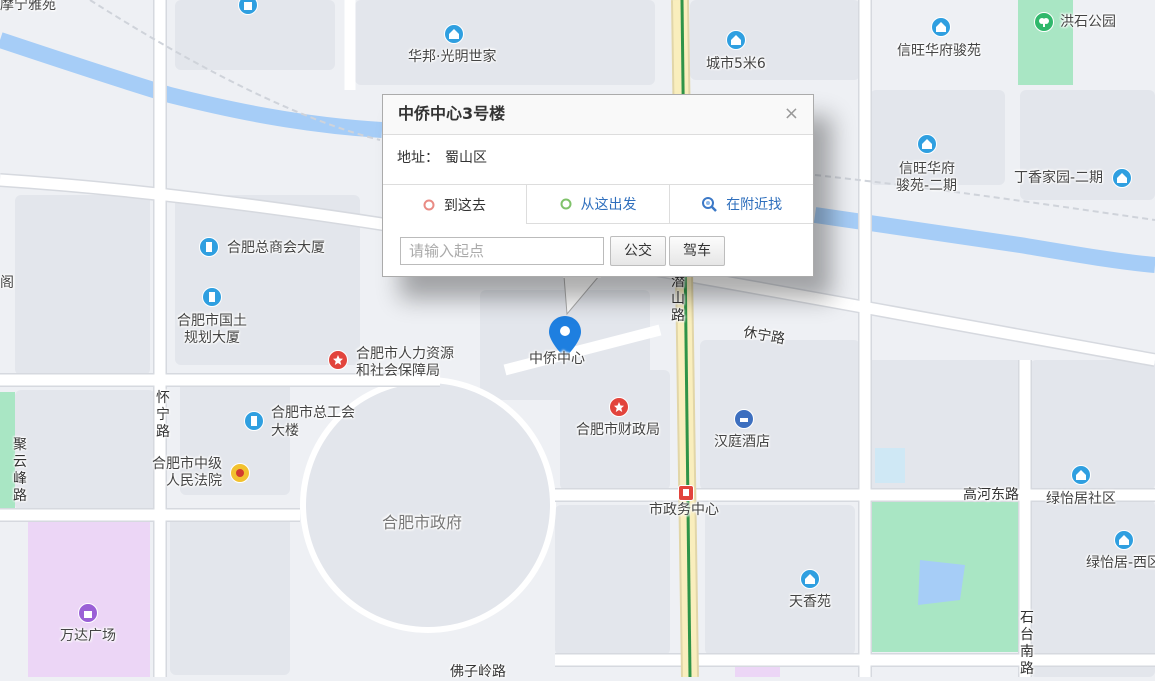 The height and width of the screenshot is (681, 1155). Describe the element at coordinates (240, 473) in the screenshot. I see `court-emblem-icon` at that location.